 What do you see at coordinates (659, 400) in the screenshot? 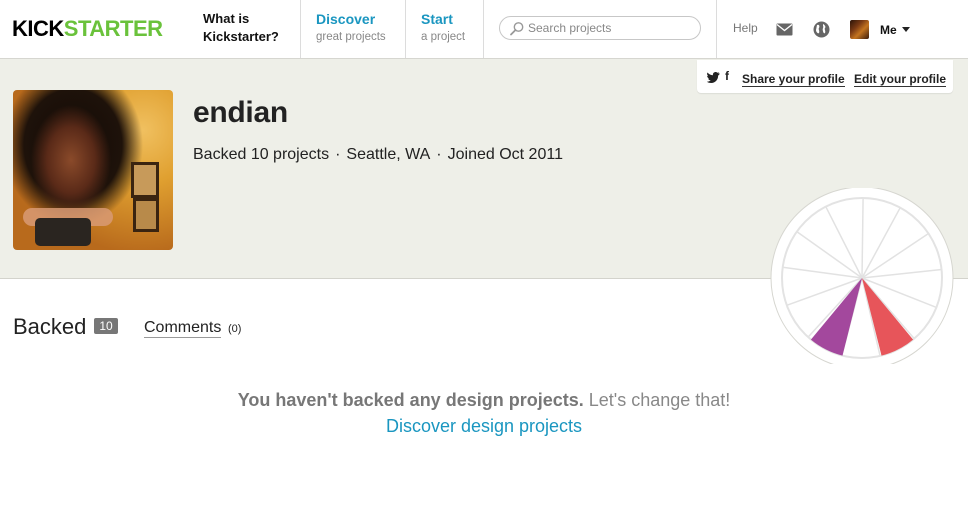
I see `empty-state-rest: Let's change that!` at bounding box center [659, 400].